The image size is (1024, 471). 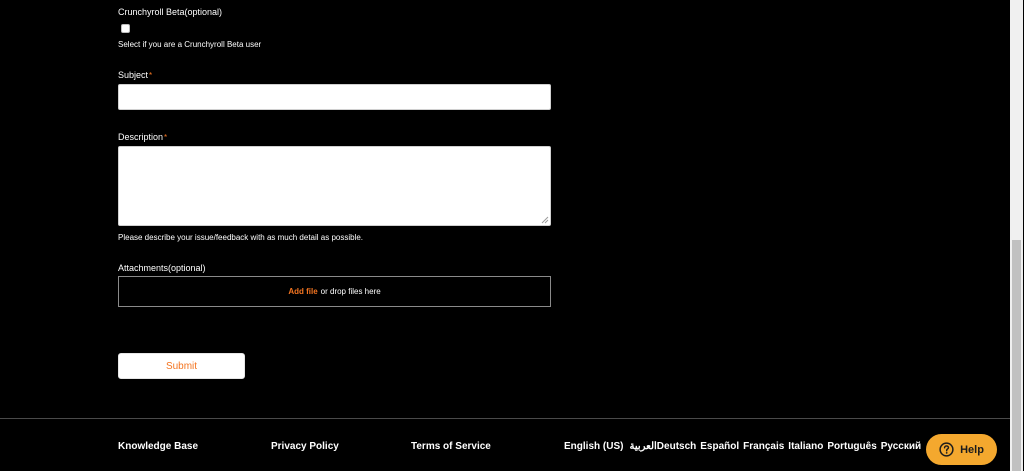 I want to click on language-spanish: Español, so click(x=719, y=446).